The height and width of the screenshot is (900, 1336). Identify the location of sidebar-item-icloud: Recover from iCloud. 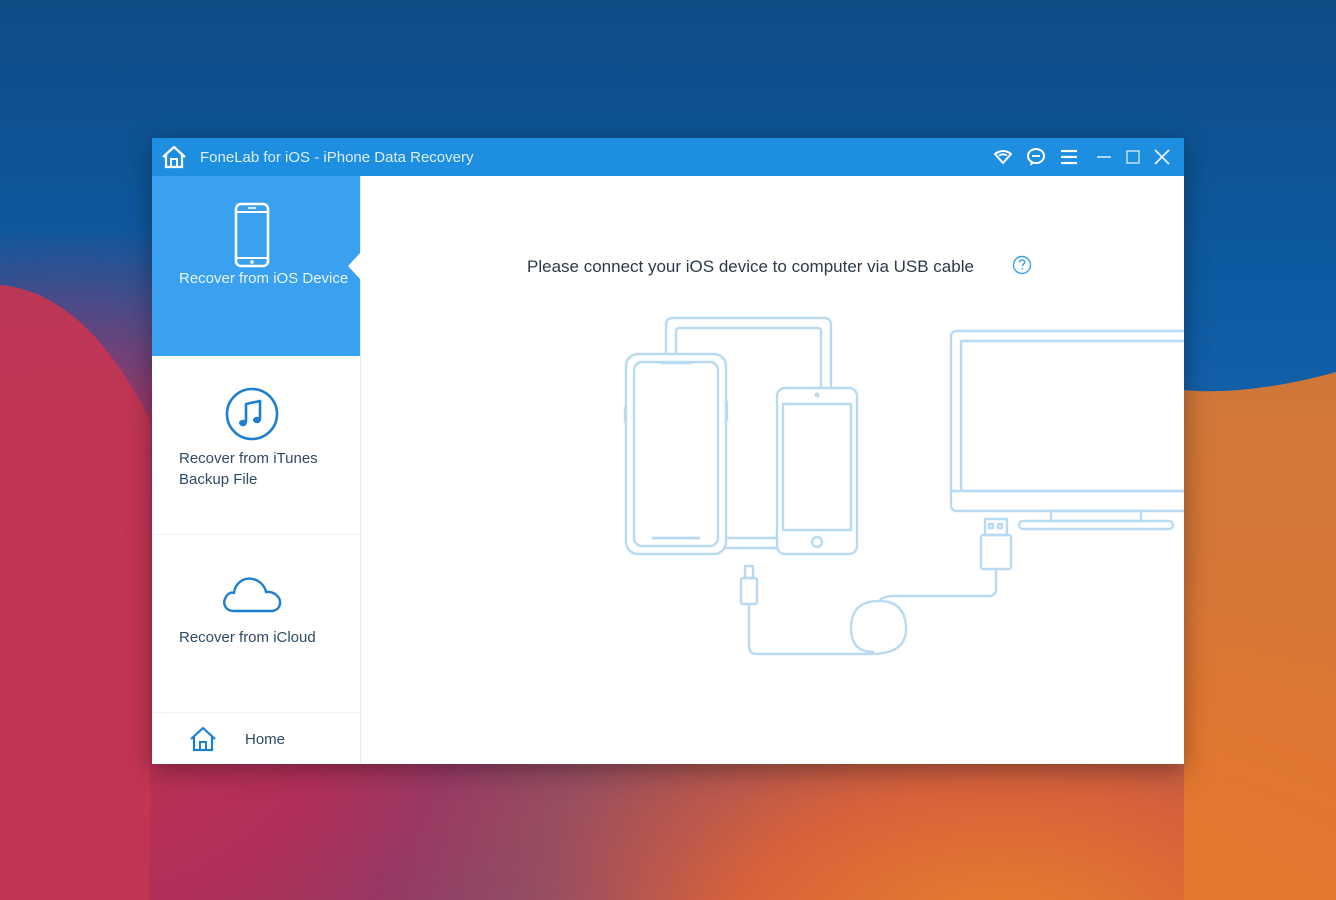
(256, 623).